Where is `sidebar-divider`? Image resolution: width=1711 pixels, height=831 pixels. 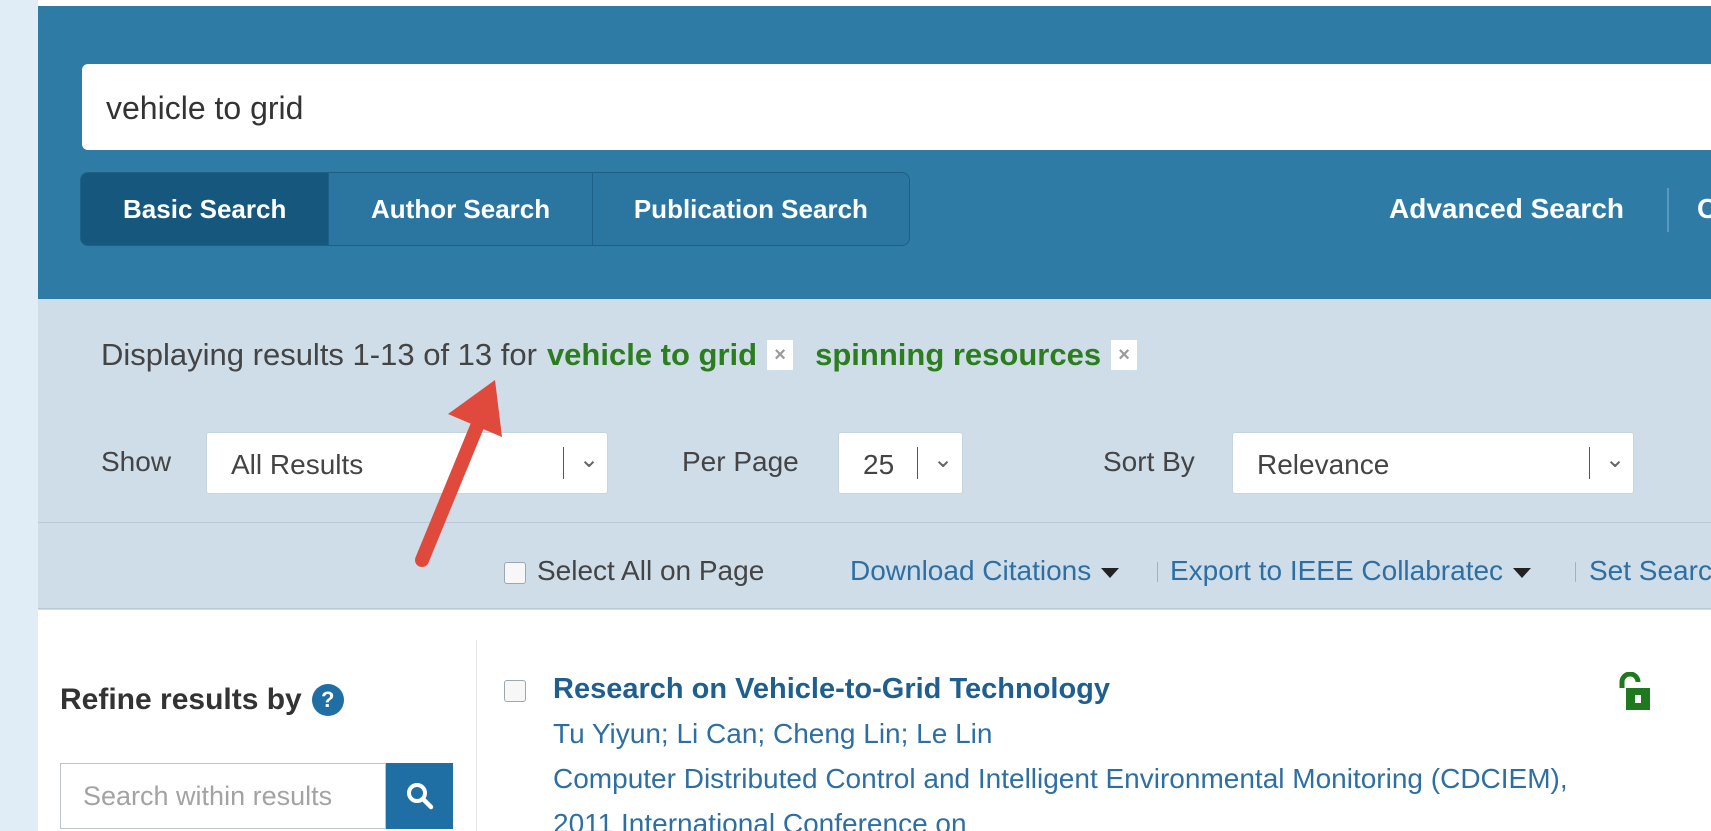 sidebar-divider is located at coordinates (476, 735).